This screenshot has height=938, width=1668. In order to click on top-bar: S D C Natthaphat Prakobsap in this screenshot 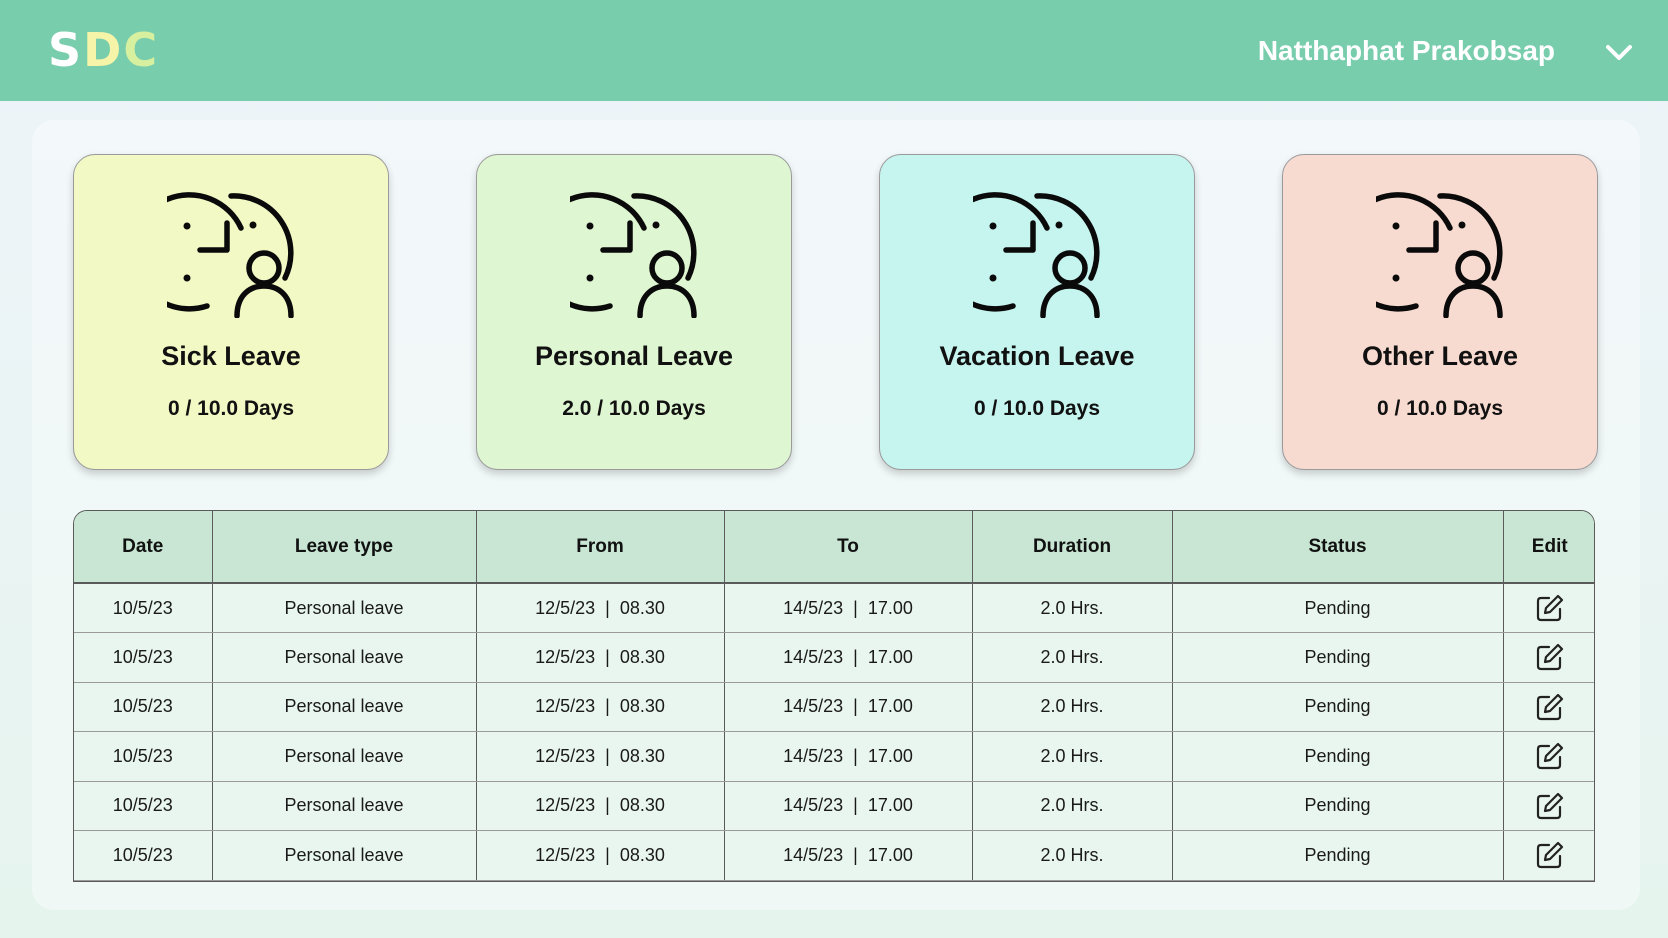, I will do `click(834, 50)`.